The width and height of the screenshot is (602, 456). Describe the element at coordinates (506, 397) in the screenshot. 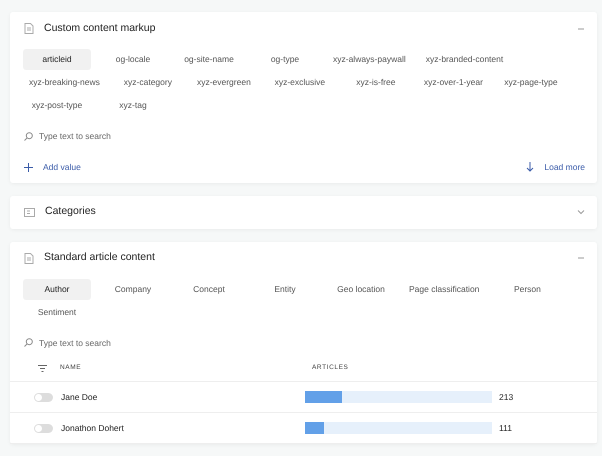

I see `count-cell: 213` at that location.